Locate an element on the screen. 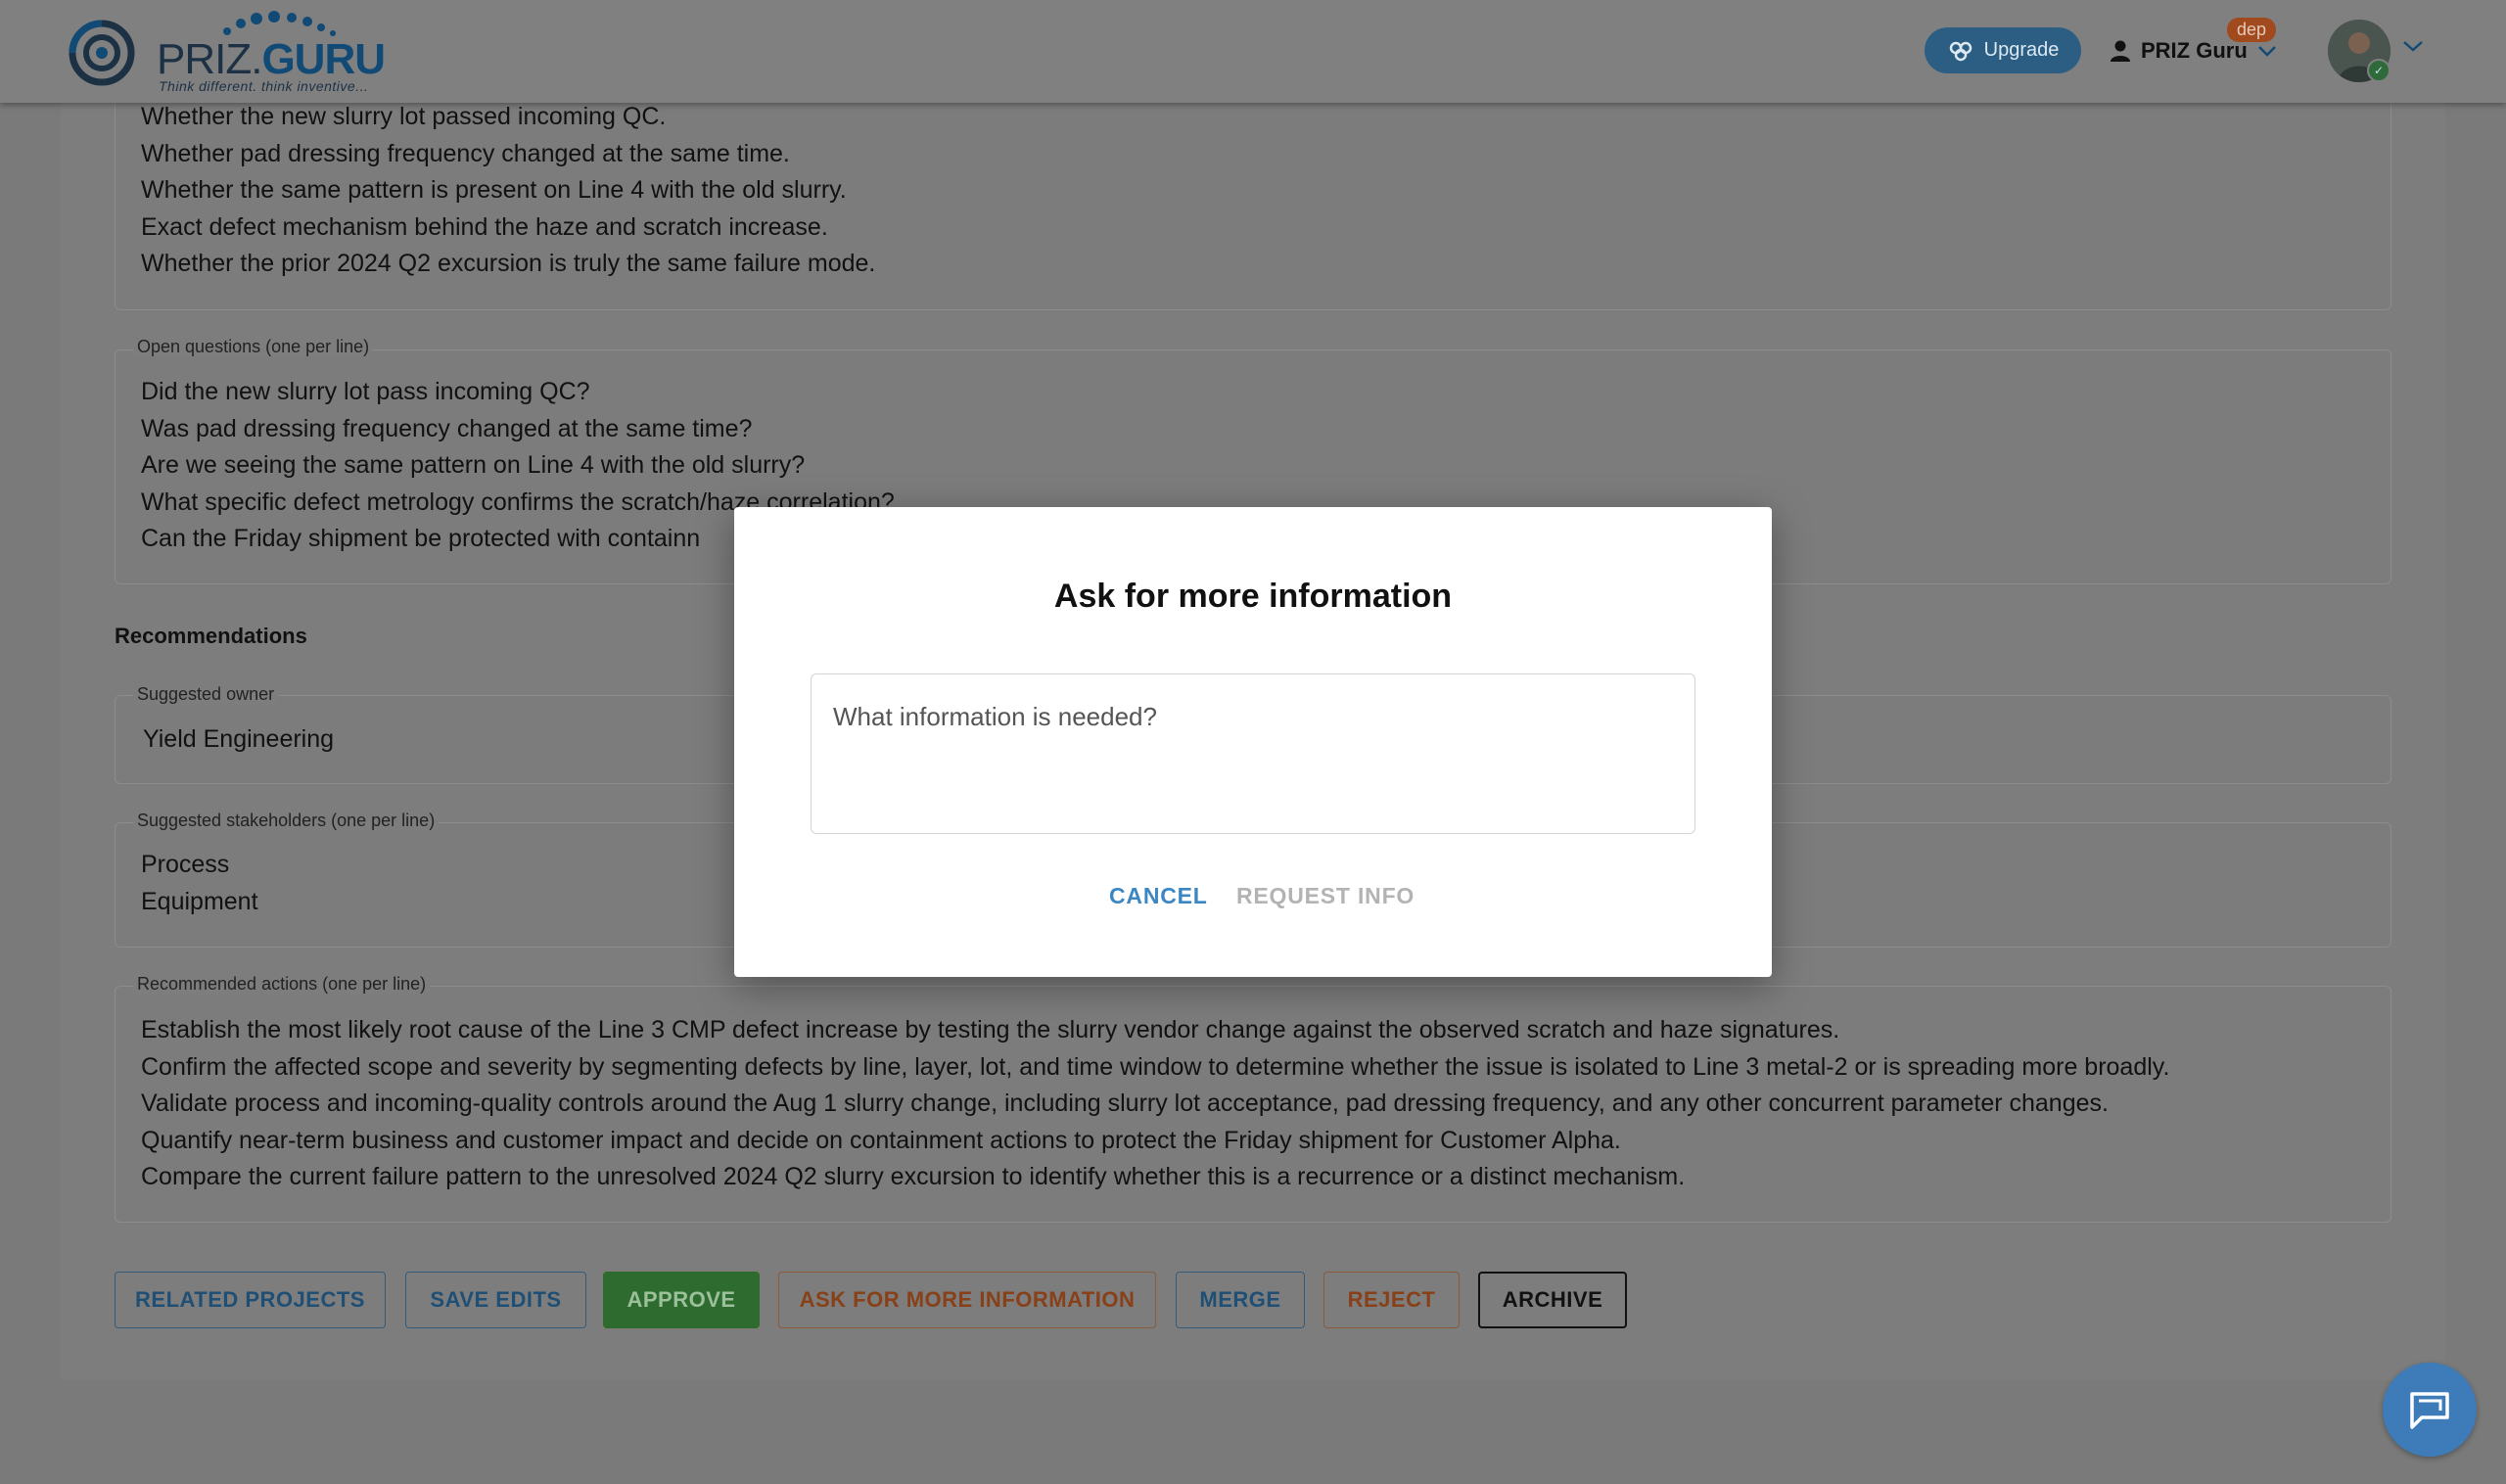  list-item: Equipment is located at coordinates (199, 901).